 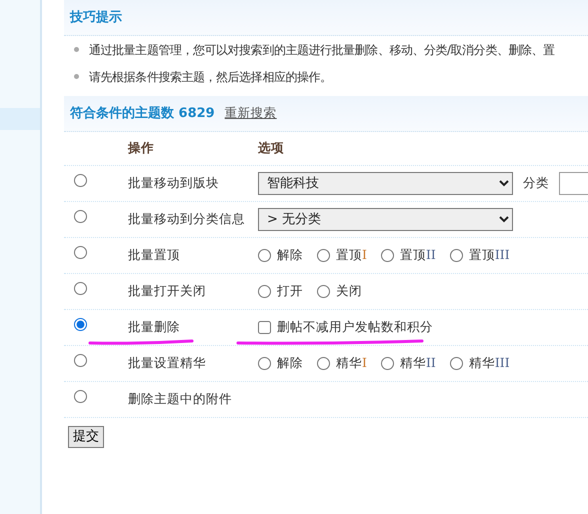 What do you see at coordinates (96, 17) in the screenshot?
I see `tips-title: 技巧提示` at bounding box center [96, 17].